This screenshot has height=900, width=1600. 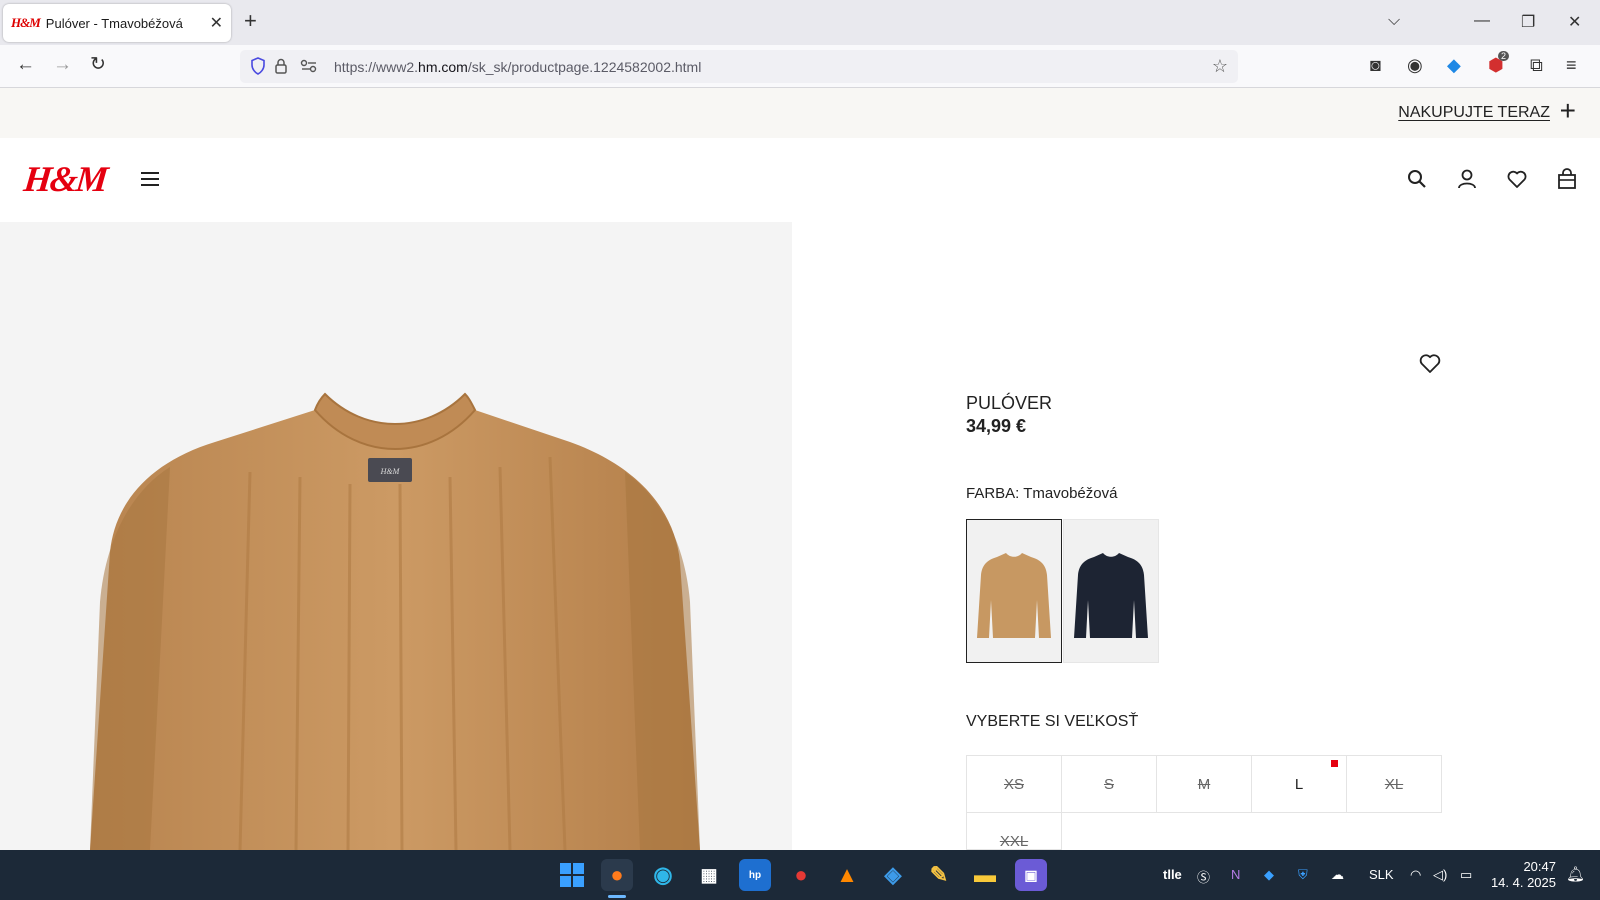 I want to click on edge-icon: ◉, so click(x=663, y=874).